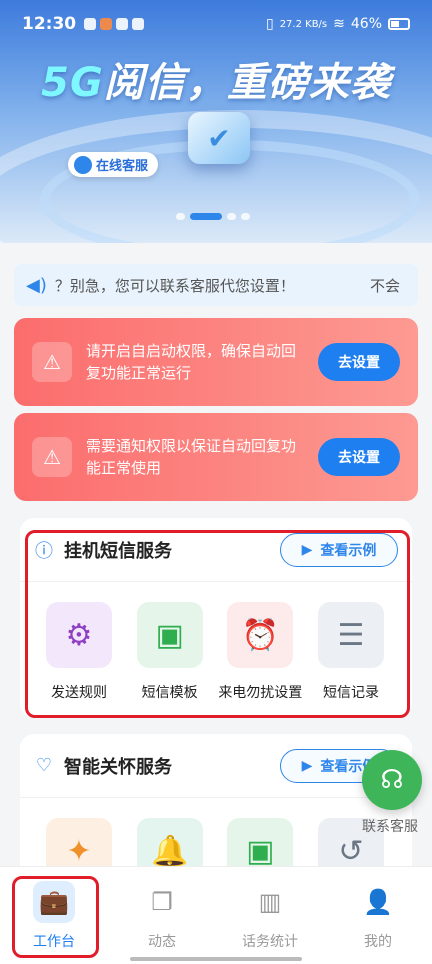  Describe the element at coordinates (216, 83) in the screenshot. I see `banner-title: 5G阅信，重磅来袭` at that location.